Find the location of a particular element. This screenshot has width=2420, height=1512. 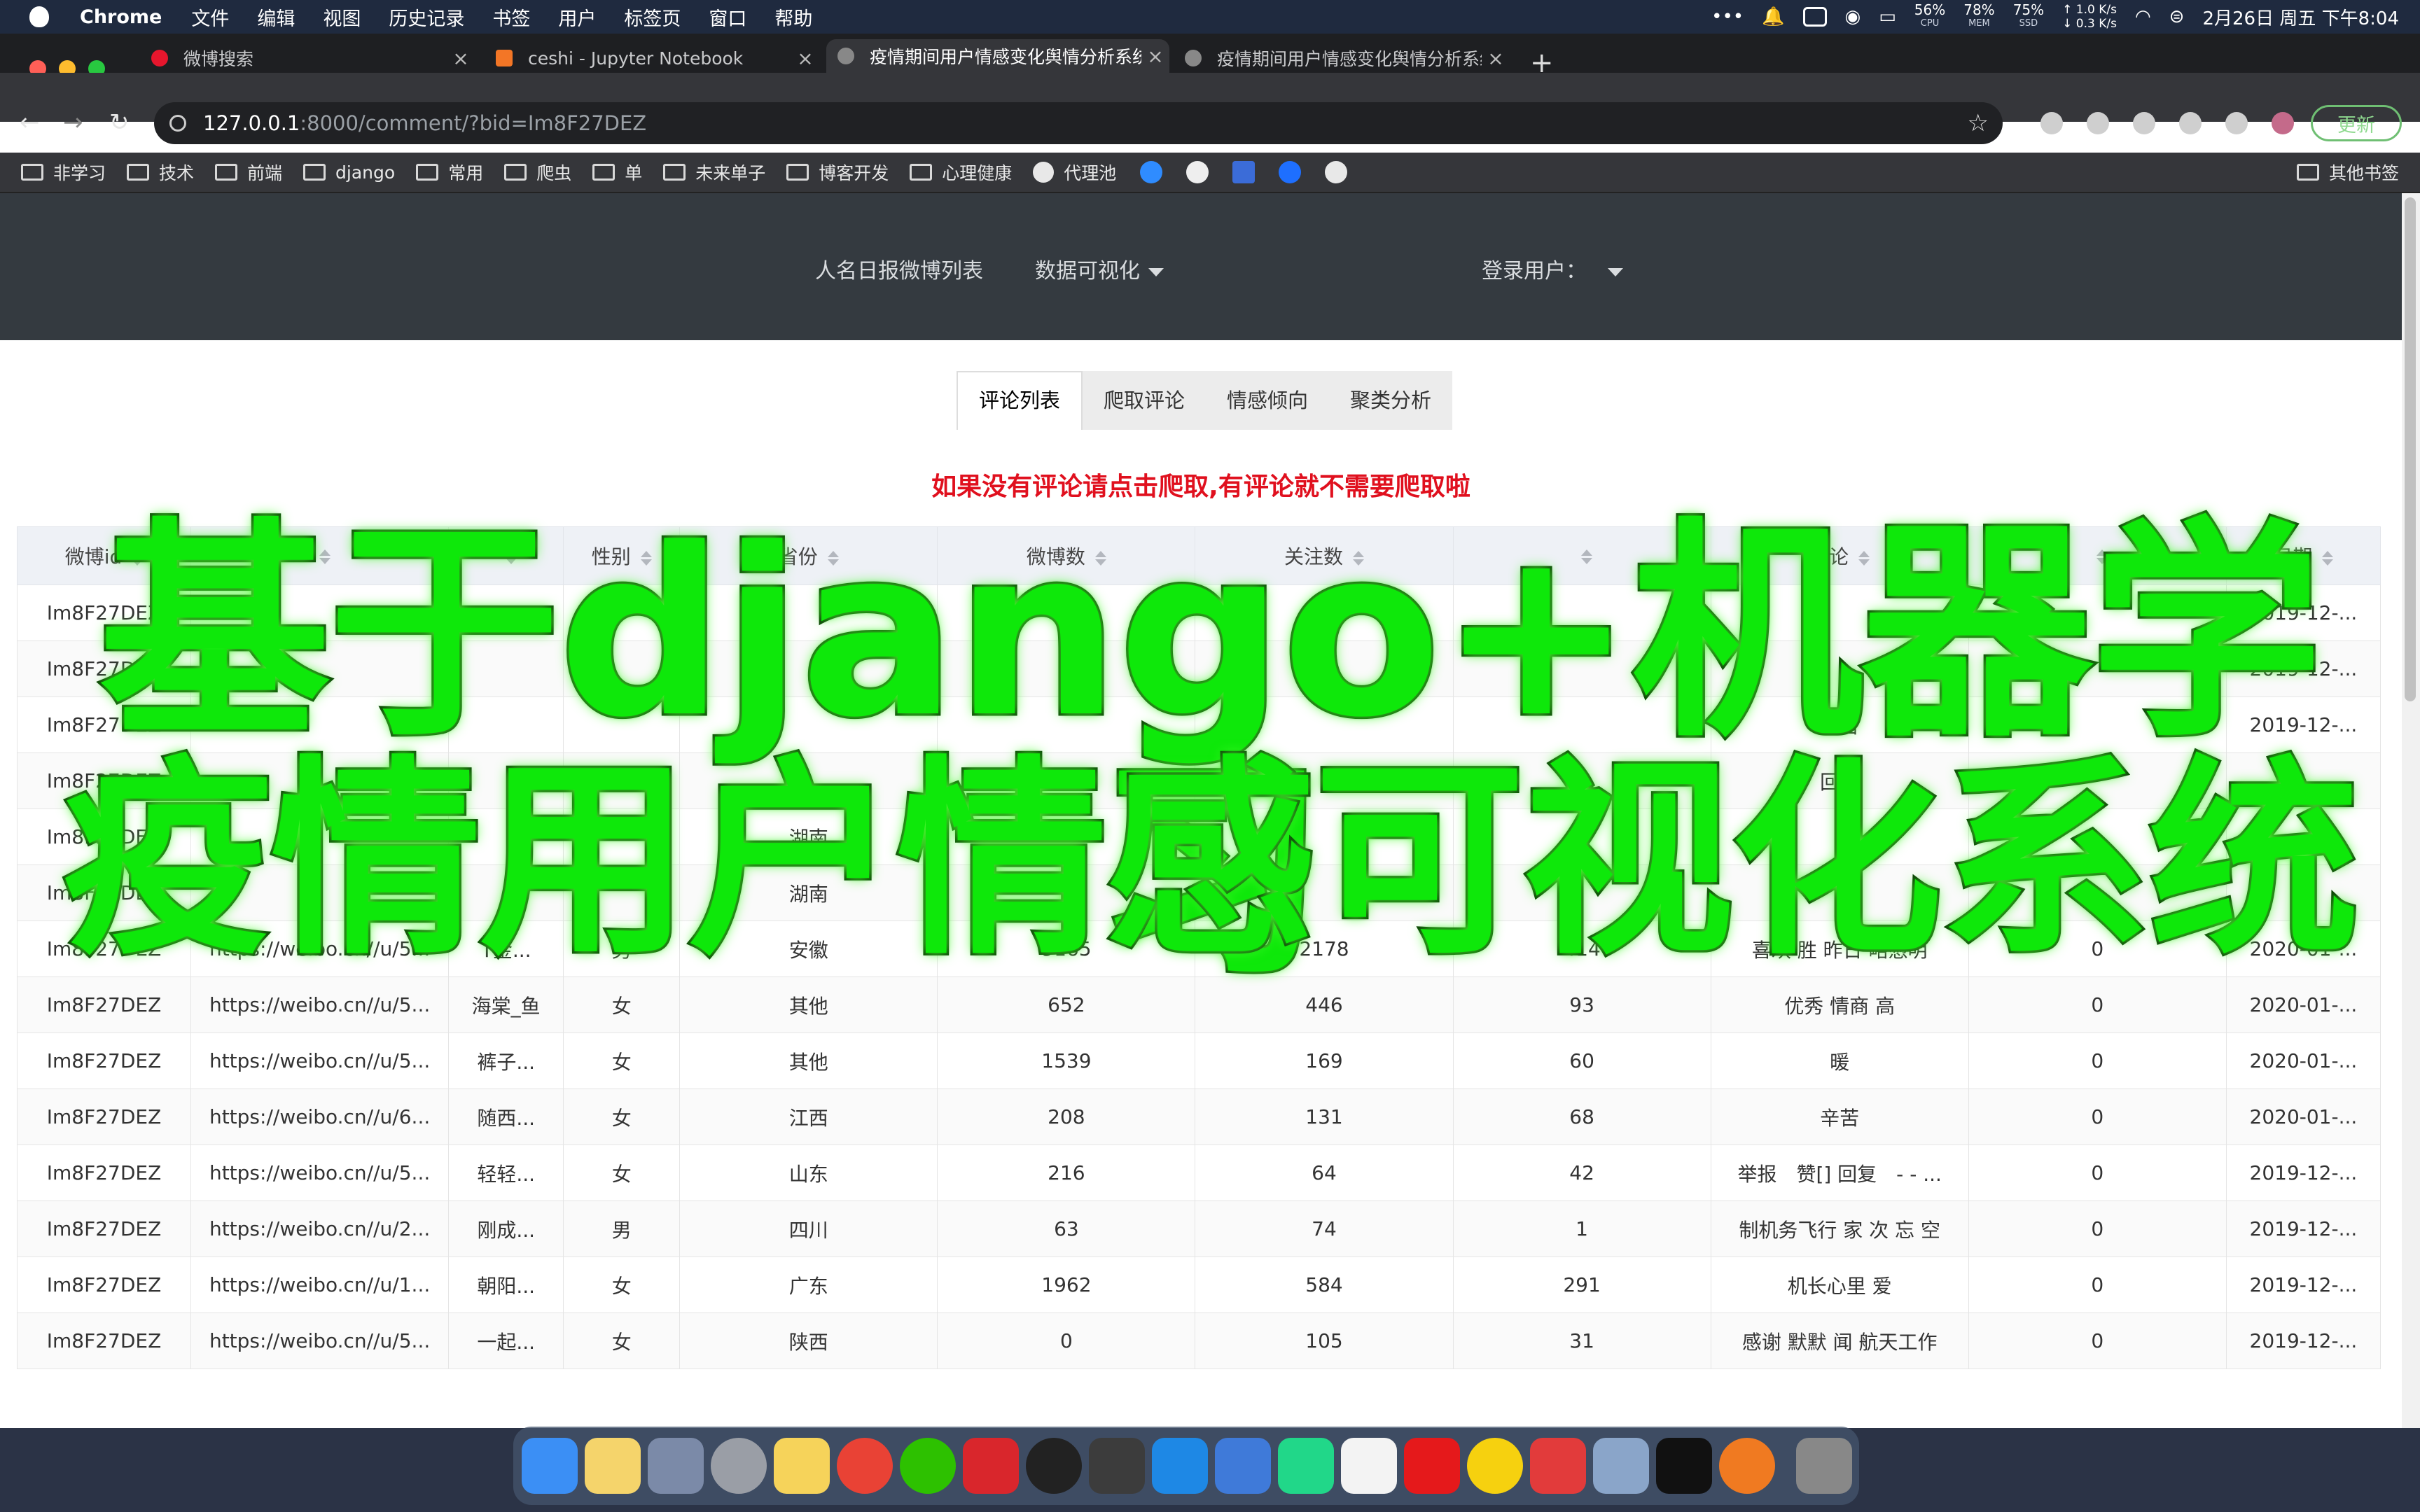

tab-weibo-search: 微博搜索 × is located at coordinates (307, 58).